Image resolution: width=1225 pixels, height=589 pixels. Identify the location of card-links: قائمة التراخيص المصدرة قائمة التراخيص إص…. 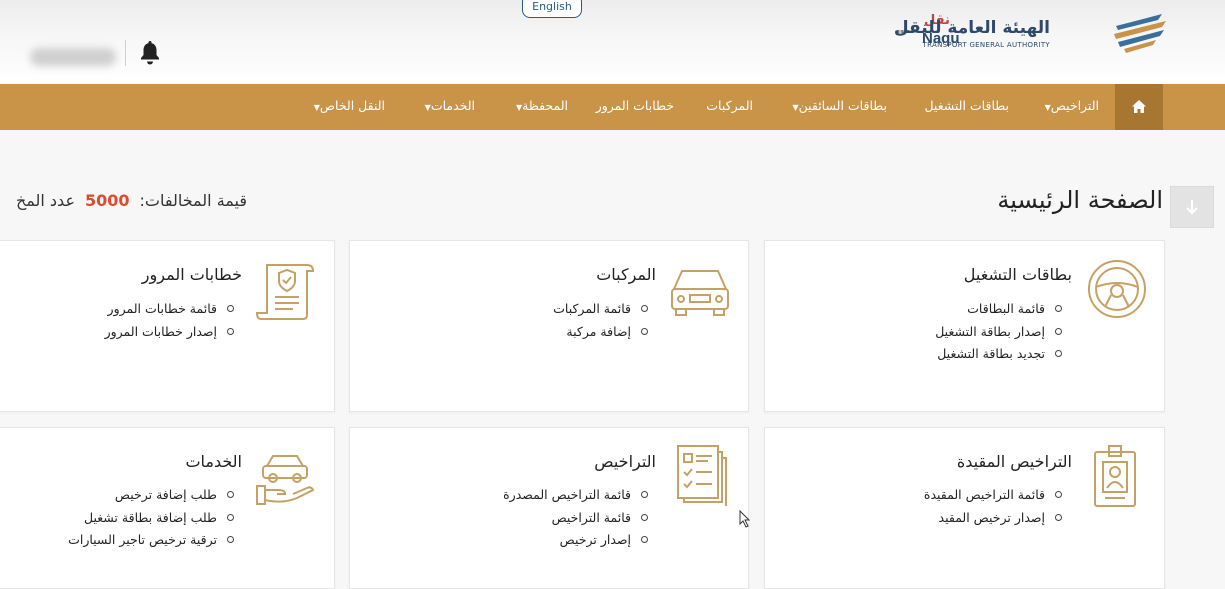
(575, 518).